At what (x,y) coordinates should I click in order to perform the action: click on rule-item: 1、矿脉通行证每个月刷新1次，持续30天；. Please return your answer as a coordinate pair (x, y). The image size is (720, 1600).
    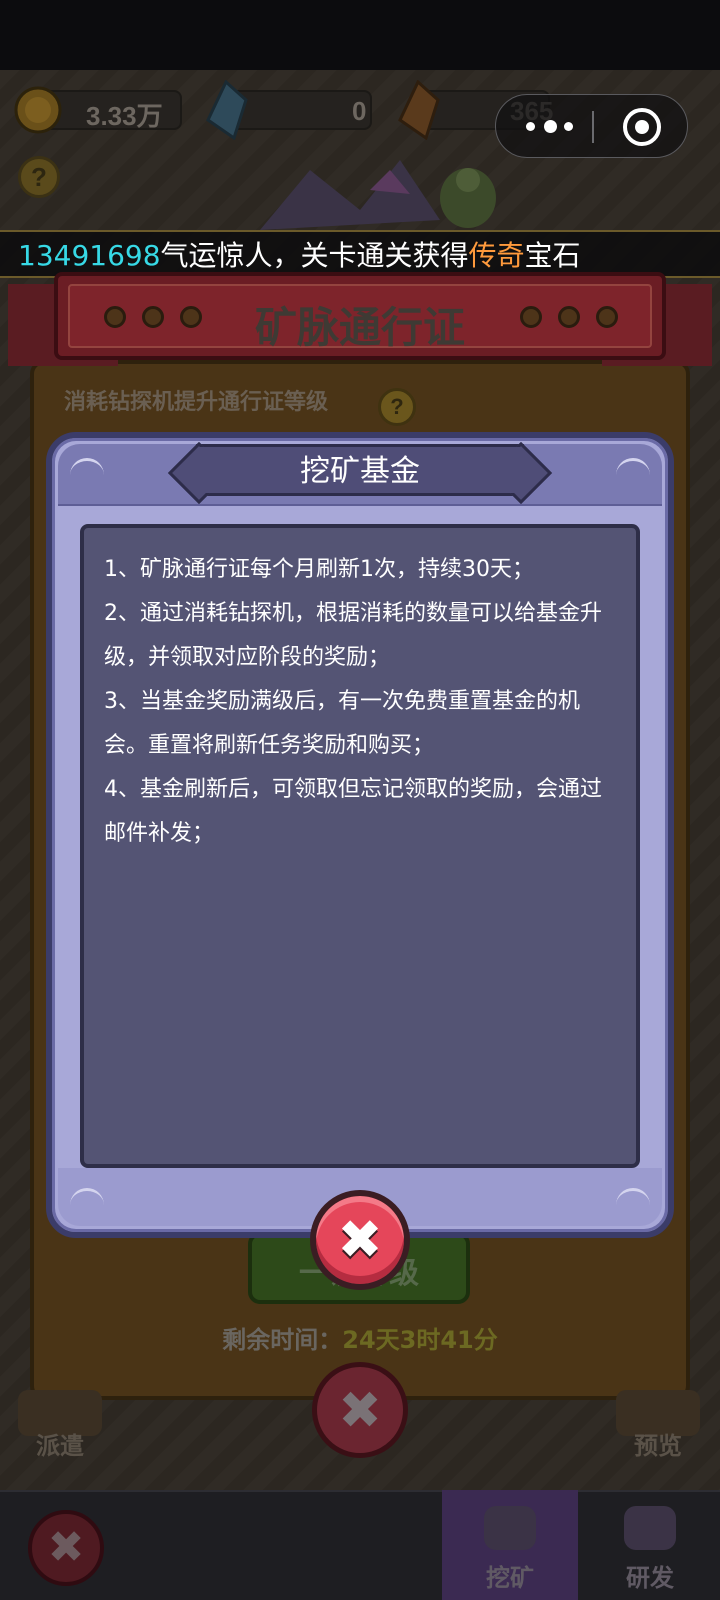
    Looking at the image, I should click on (319, 569).